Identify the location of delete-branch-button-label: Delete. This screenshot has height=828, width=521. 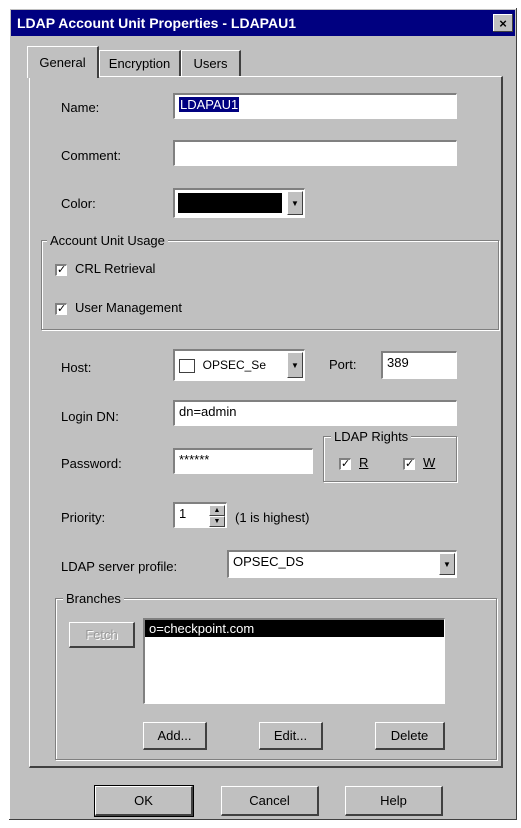
(409, 735).